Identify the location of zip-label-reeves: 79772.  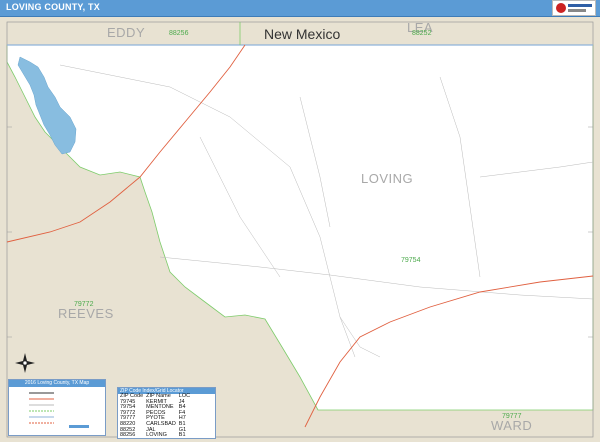
(84, 304).